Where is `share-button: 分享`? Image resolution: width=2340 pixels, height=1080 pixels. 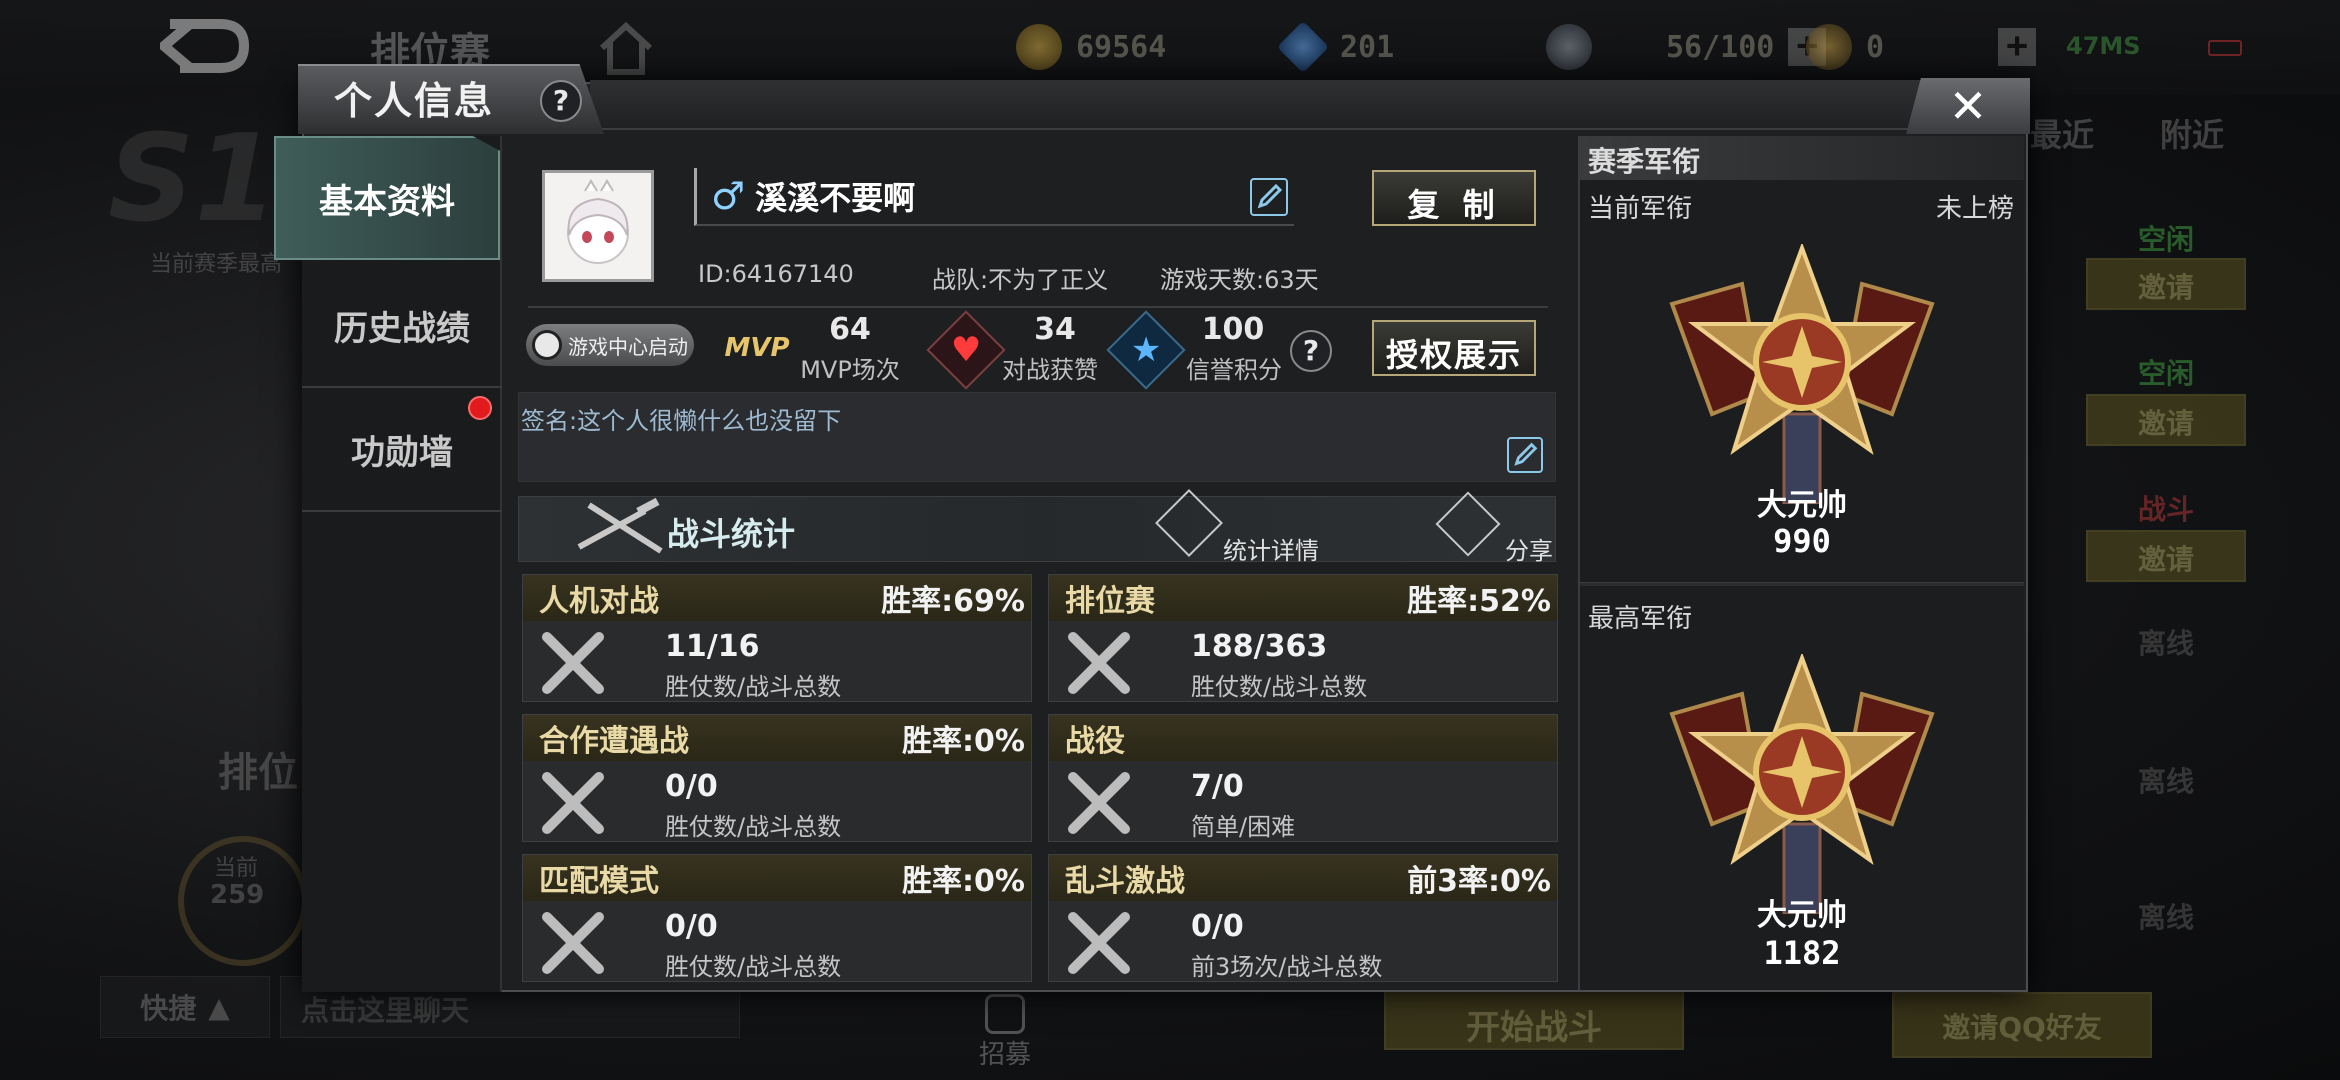
share-button: 分享 is located at coordinates (1495, 528).